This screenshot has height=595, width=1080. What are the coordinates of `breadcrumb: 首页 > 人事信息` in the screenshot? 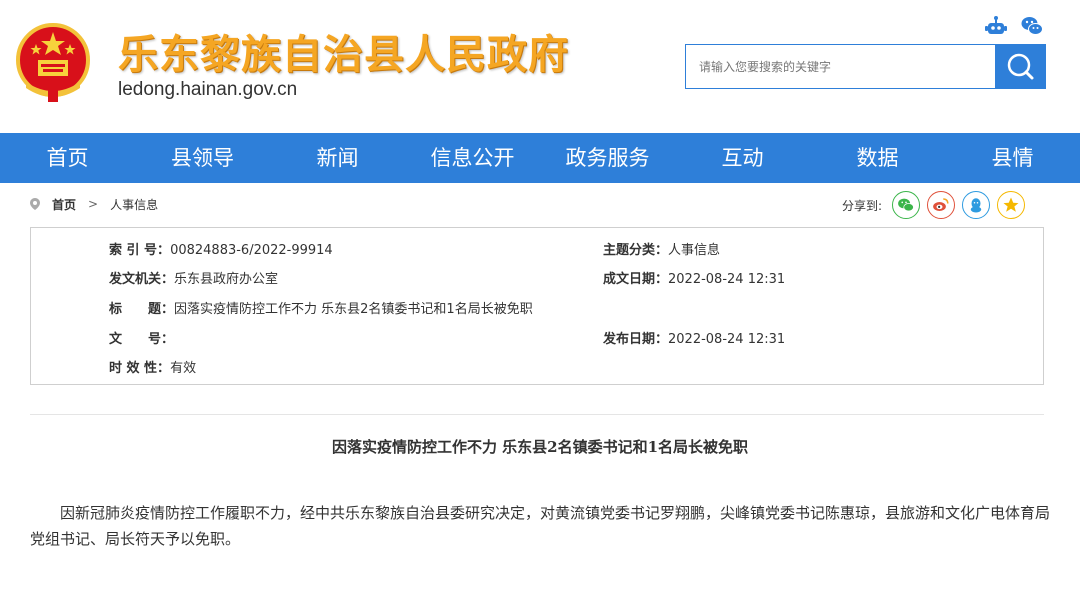 It's located at (94, 204).